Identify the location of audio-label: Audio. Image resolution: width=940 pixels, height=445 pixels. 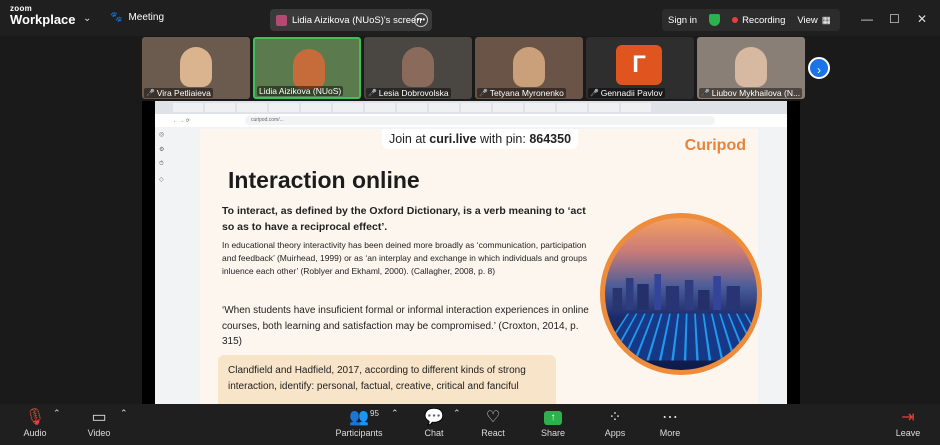
(35, 433).